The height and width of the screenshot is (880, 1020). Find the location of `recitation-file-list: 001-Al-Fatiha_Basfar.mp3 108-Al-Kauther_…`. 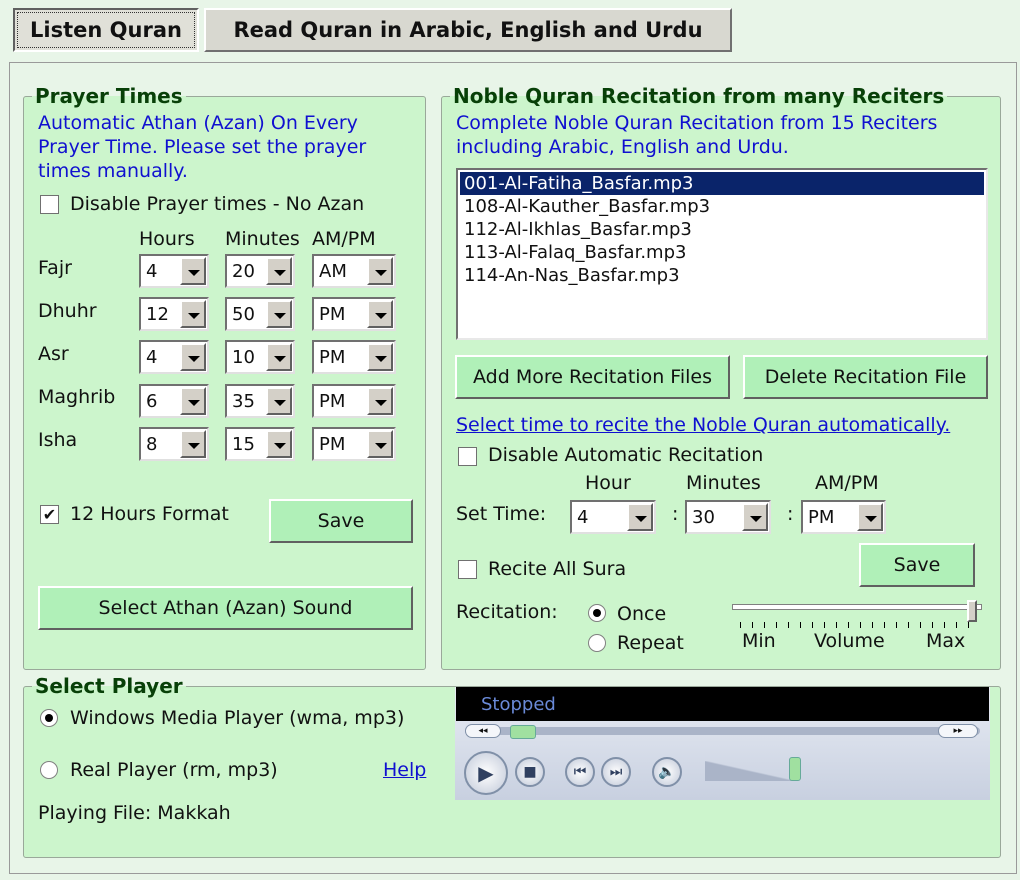

recitation-file-list: 001-Al-Fatiha_Basfar.mp3 108-Al-Kauther_… is located at coordinates (722, 254).